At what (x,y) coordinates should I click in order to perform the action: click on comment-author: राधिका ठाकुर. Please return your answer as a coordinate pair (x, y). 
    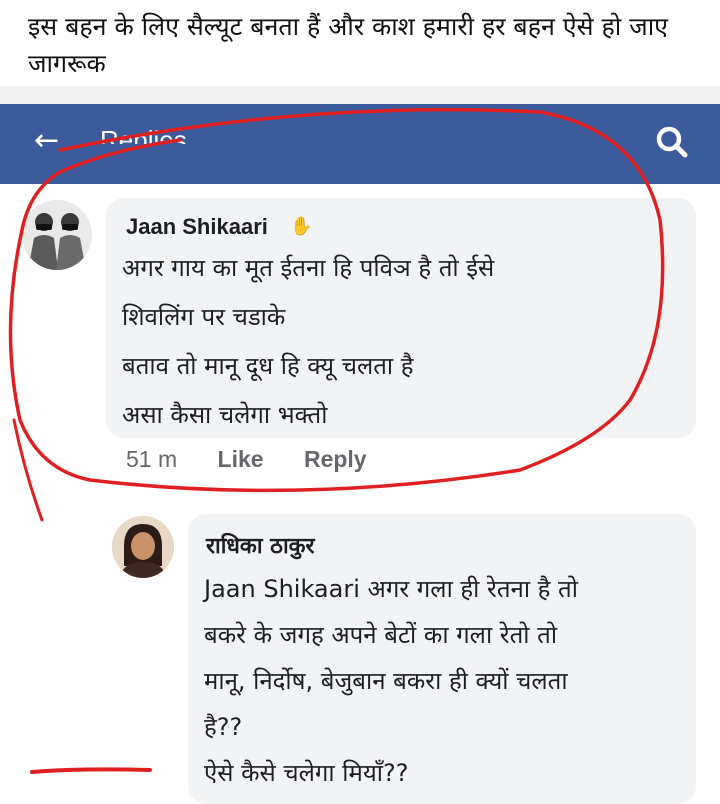
    Looking at the image, I should click on (260, 545).